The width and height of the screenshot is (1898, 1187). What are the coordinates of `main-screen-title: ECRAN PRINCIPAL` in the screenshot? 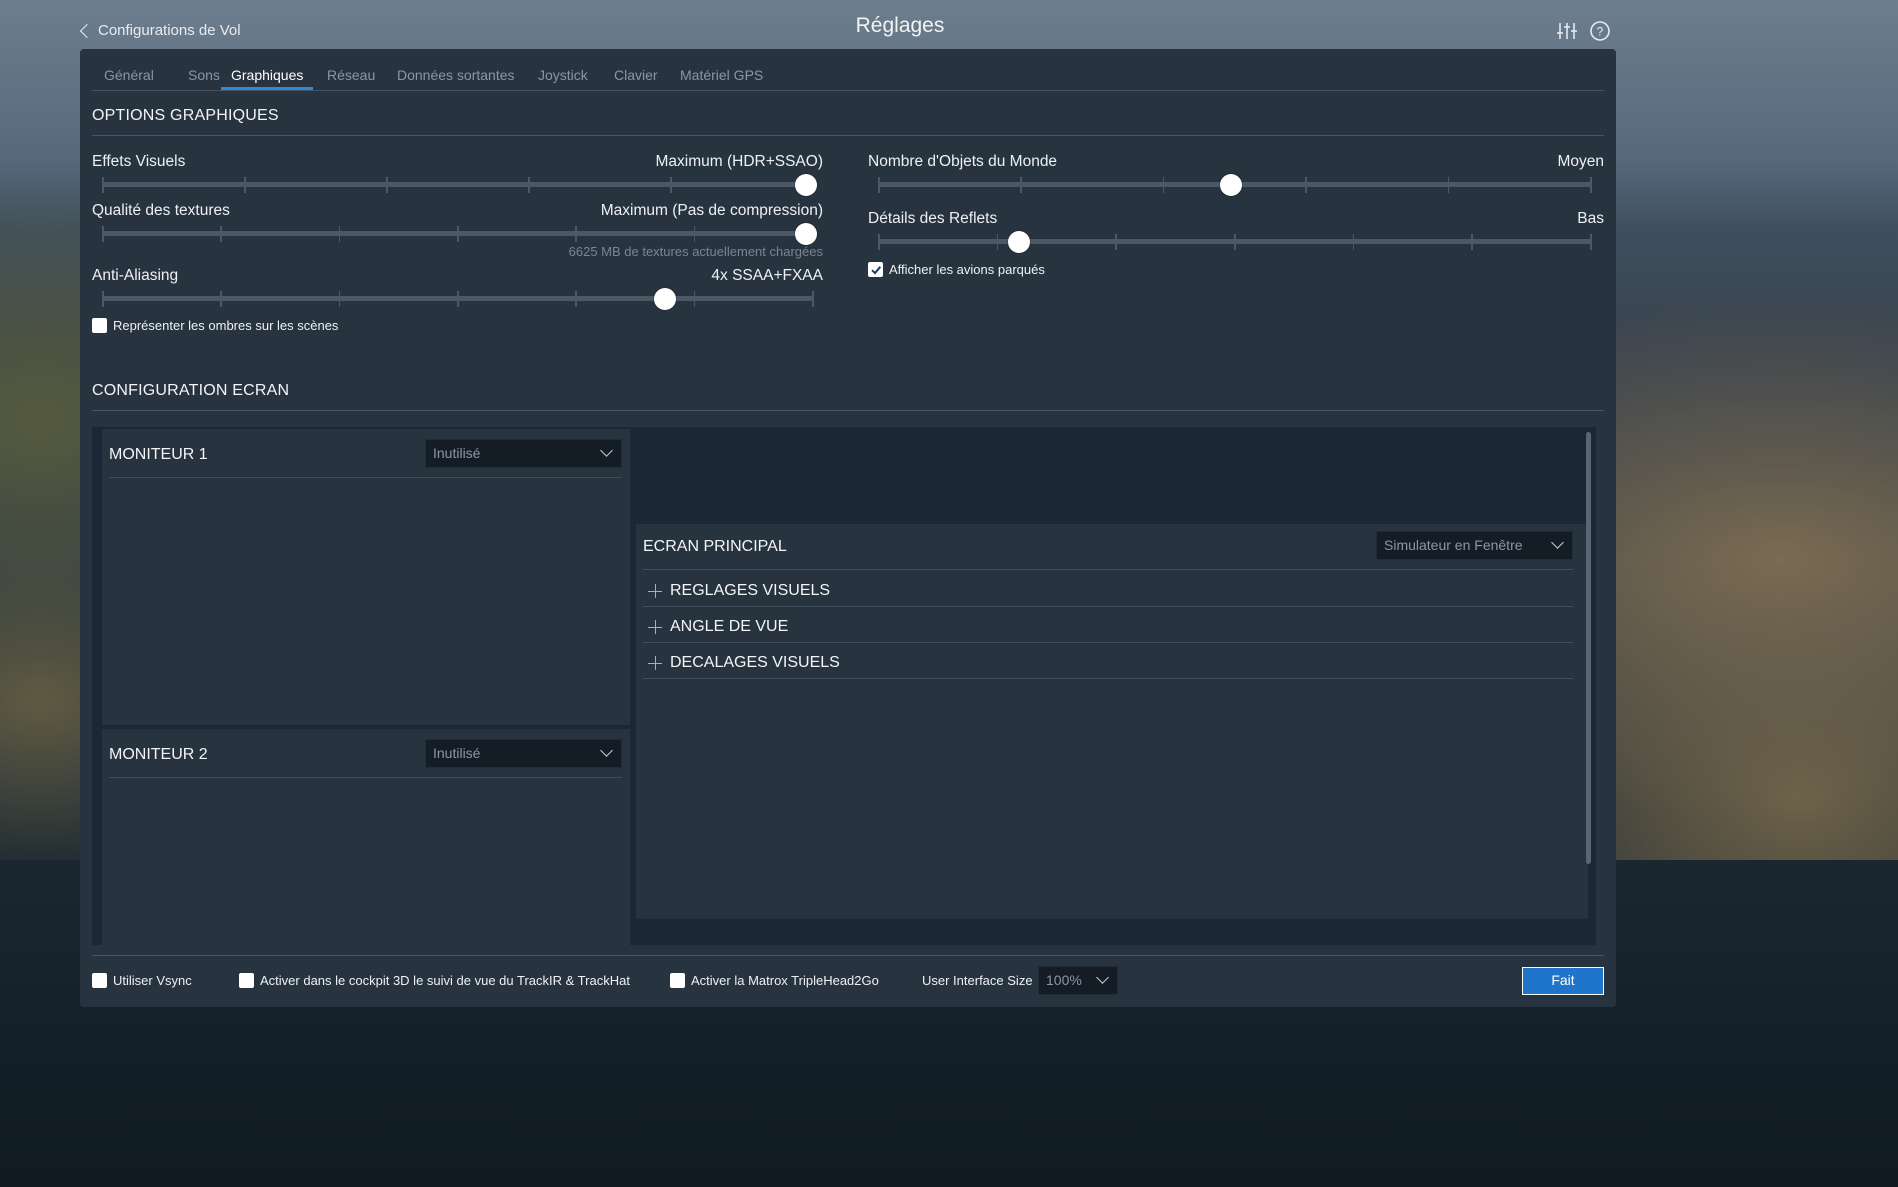 It's located at (715, 546).